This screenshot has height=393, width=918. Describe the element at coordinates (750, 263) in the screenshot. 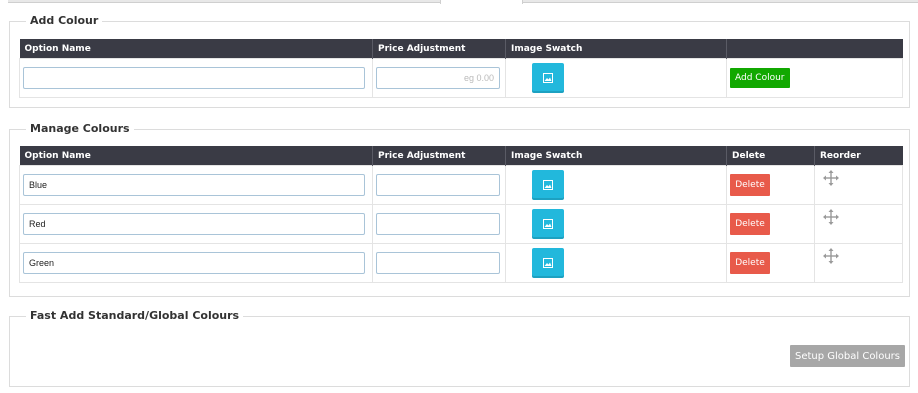

I see `delete-button-green: Delete` at that location.